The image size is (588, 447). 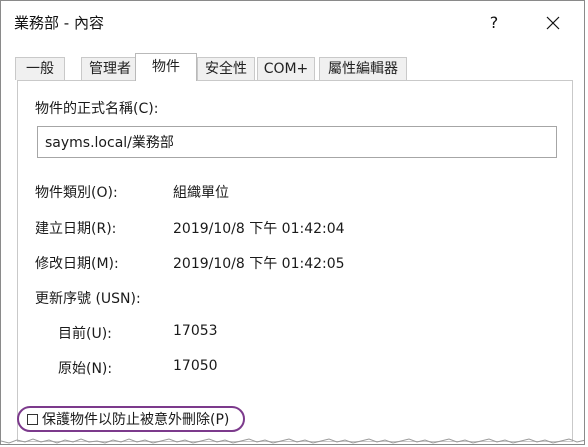 I want to click on canonical-name-field: sayms.local/業務部, so click(x=297, y=142).